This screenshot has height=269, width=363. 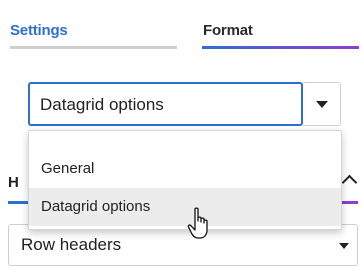 I want to click on dropdown-option-general: General, so click(x=185, y=169).